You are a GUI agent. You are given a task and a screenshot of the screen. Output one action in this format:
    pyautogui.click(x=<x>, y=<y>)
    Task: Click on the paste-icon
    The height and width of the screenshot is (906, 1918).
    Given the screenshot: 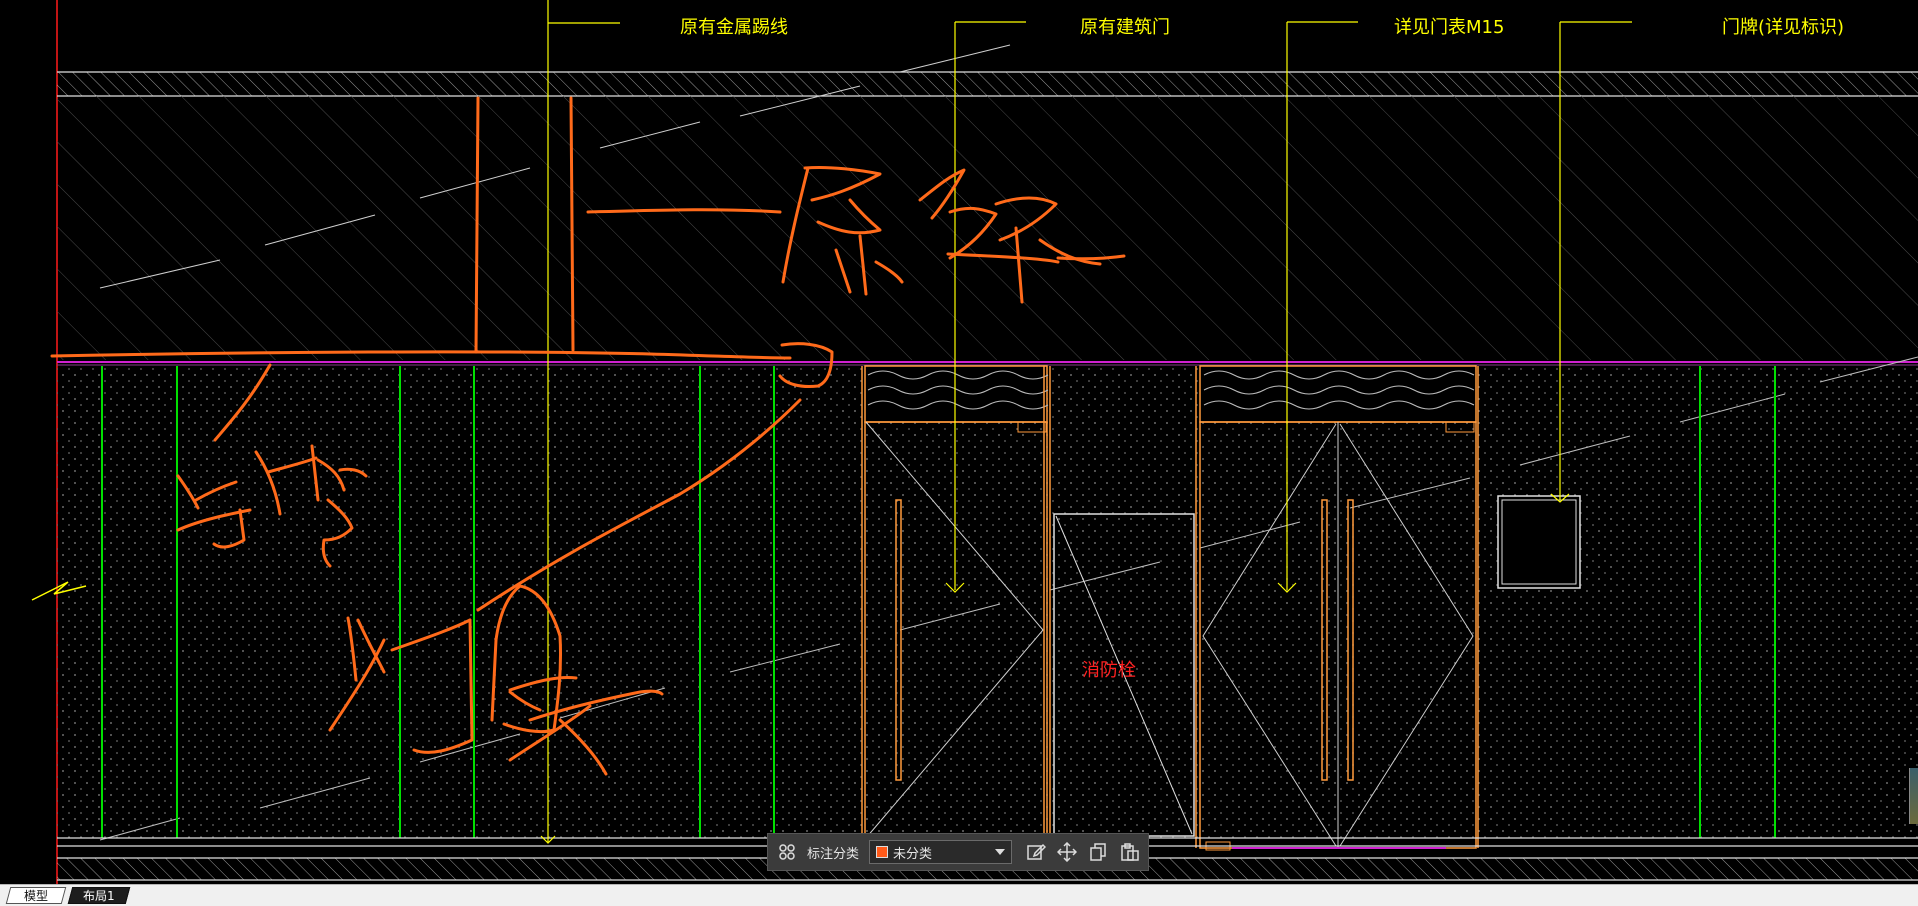 What is the action you would take?
    pyautogui.click(x=1129, y=852)
    